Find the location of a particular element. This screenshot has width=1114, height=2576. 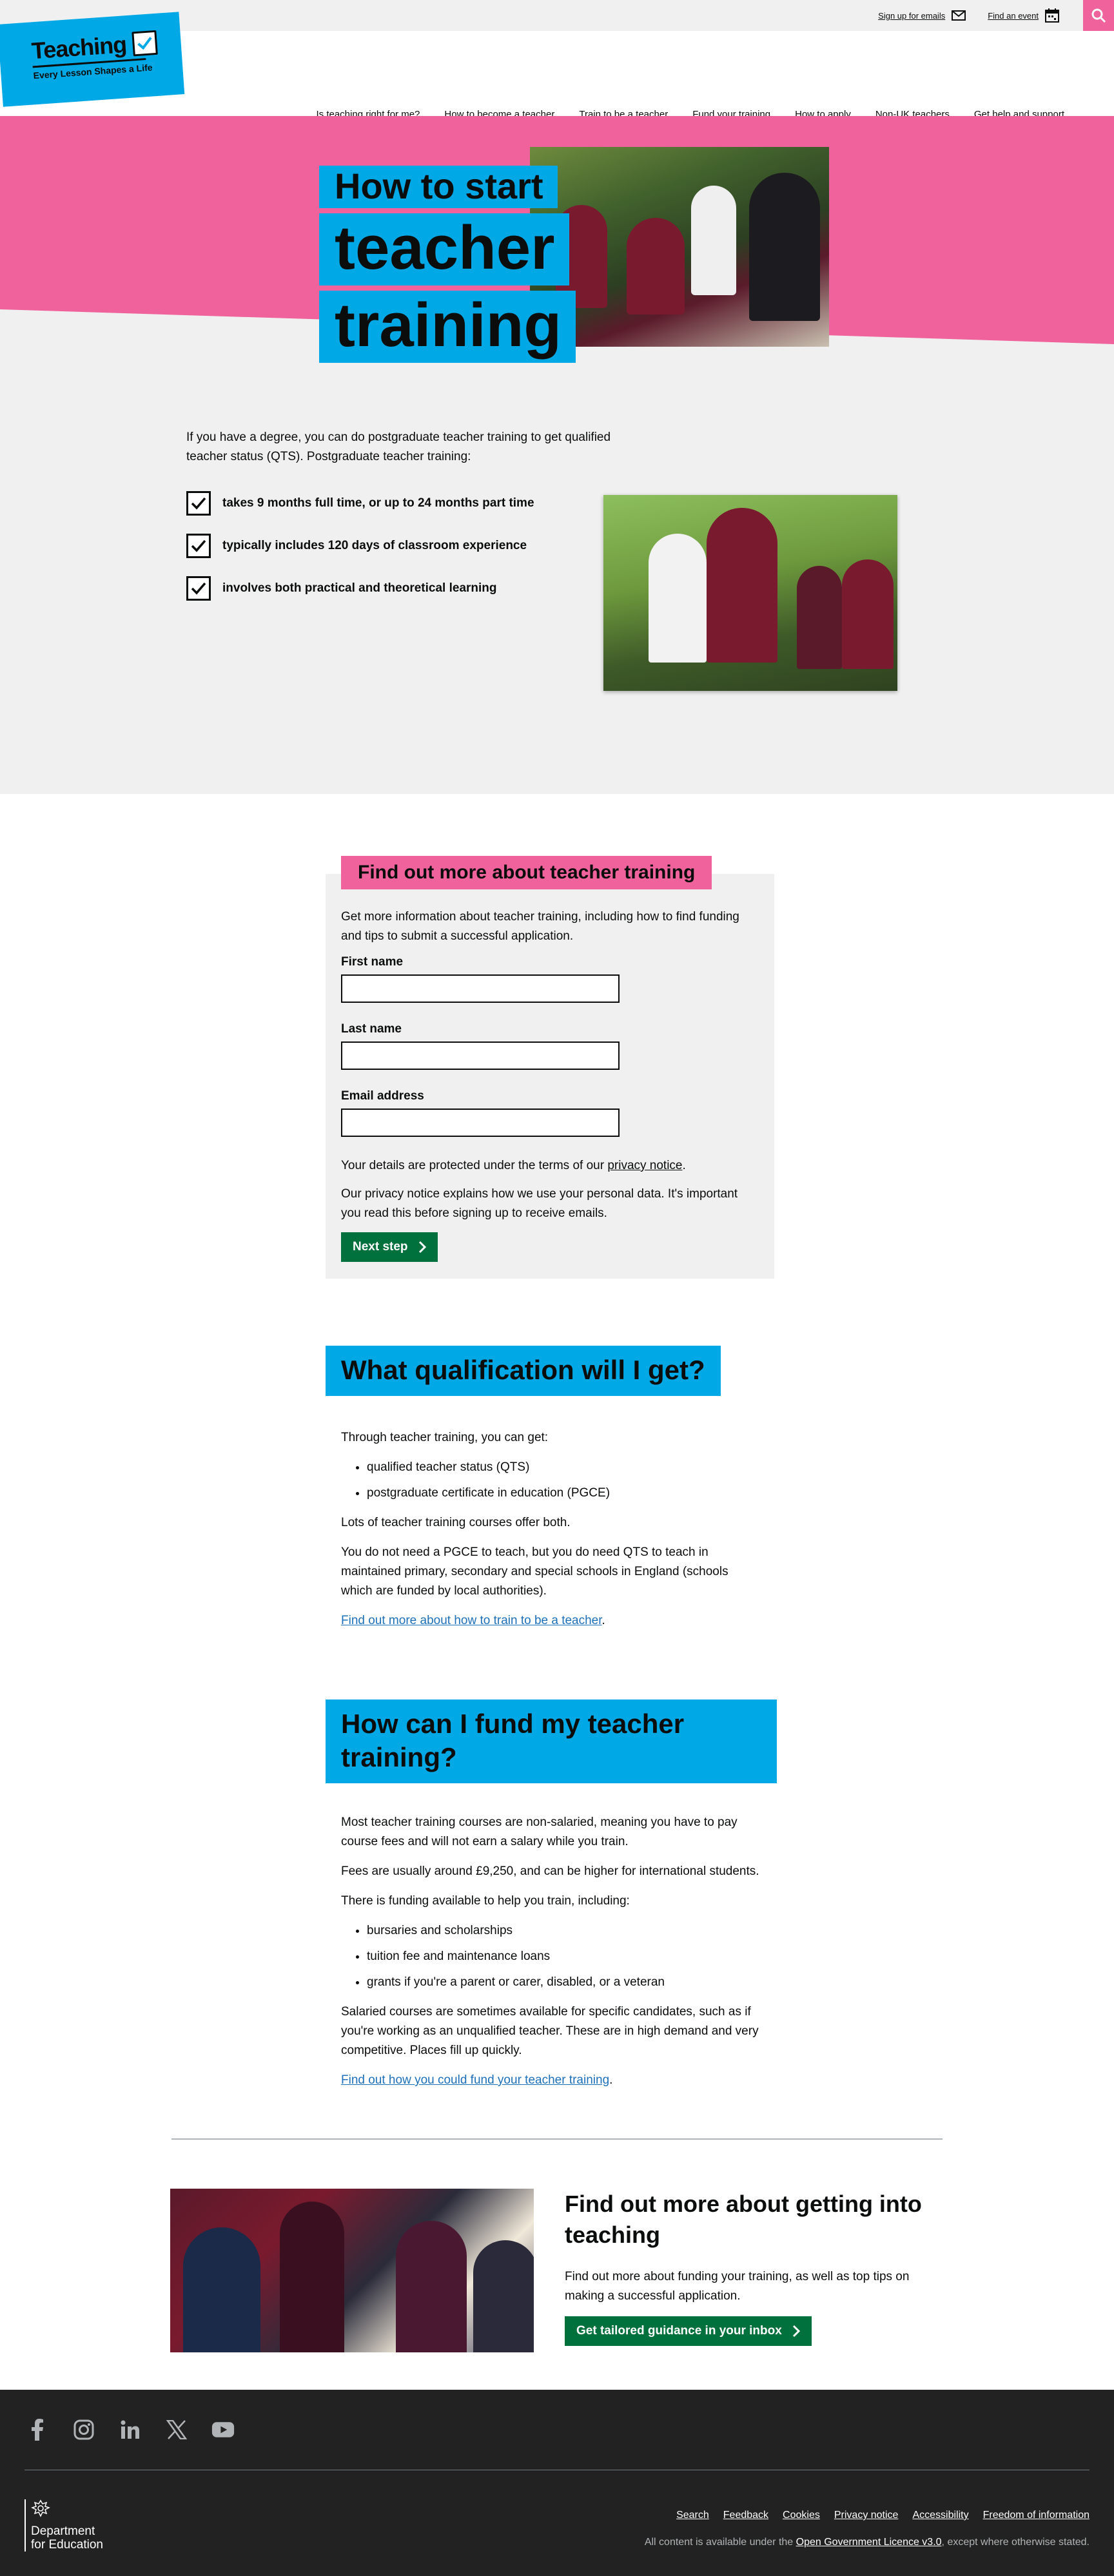

form-heading: Find out more about teacher training is located at coordinates (526, 872).